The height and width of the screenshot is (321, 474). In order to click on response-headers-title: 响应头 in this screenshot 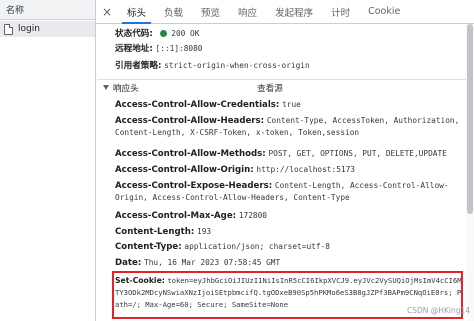, I will do `click(126, 89)`.